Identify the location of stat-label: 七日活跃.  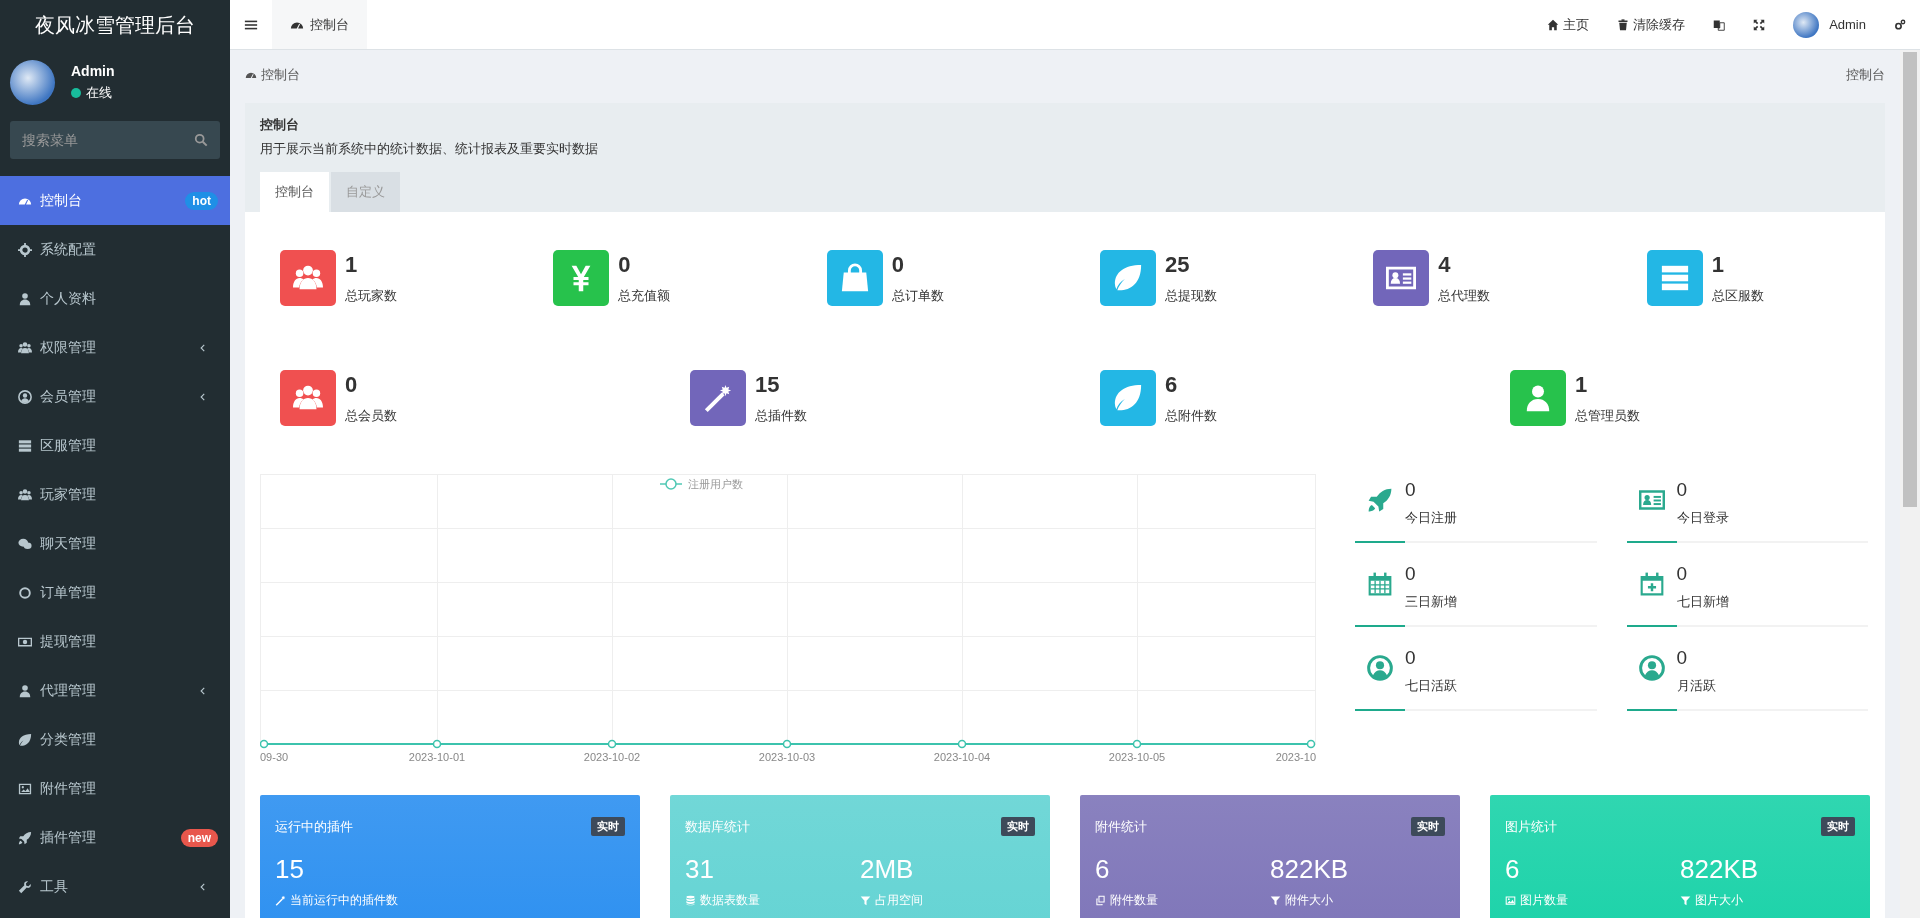
(1431, 686).